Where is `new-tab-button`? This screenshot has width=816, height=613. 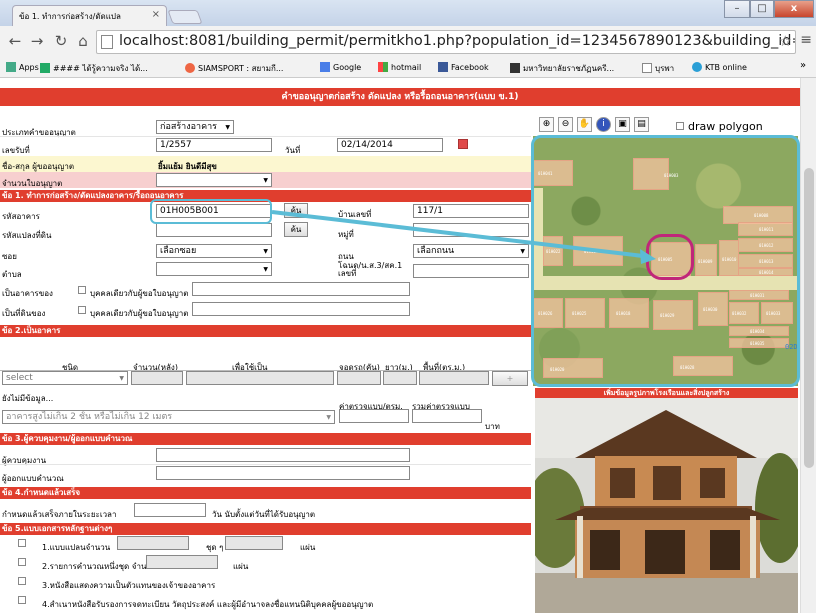 new-tab-button is located at coordinates (185, 17).